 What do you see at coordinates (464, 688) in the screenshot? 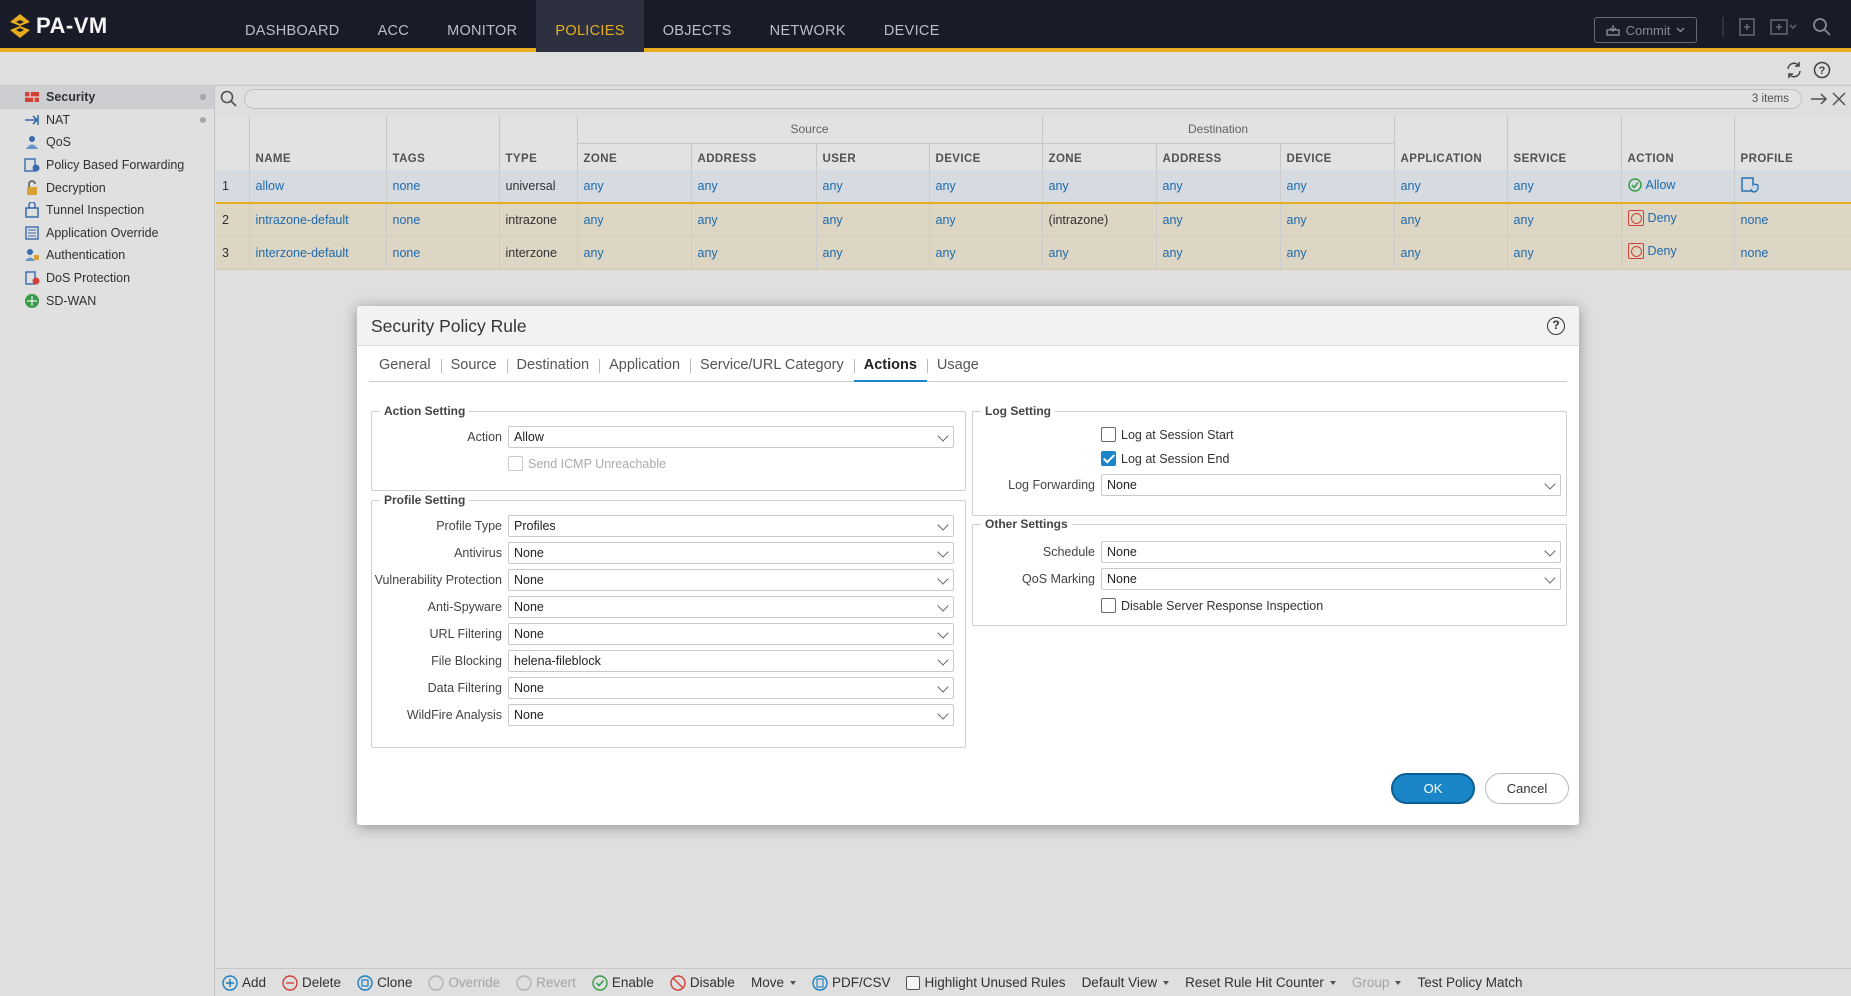
I see `data-filtering-label: Data Filtering` at bounding box center [464, 688].